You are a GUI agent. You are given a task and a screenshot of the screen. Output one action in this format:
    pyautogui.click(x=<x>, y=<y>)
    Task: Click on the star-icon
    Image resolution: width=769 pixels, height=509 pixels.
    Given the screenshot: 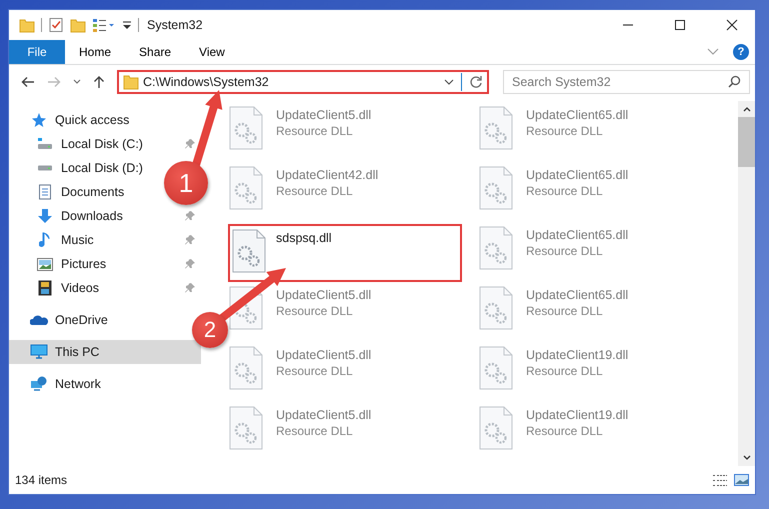 What is the action you would take?
    pyautogui.click(x=39, y=120)
    